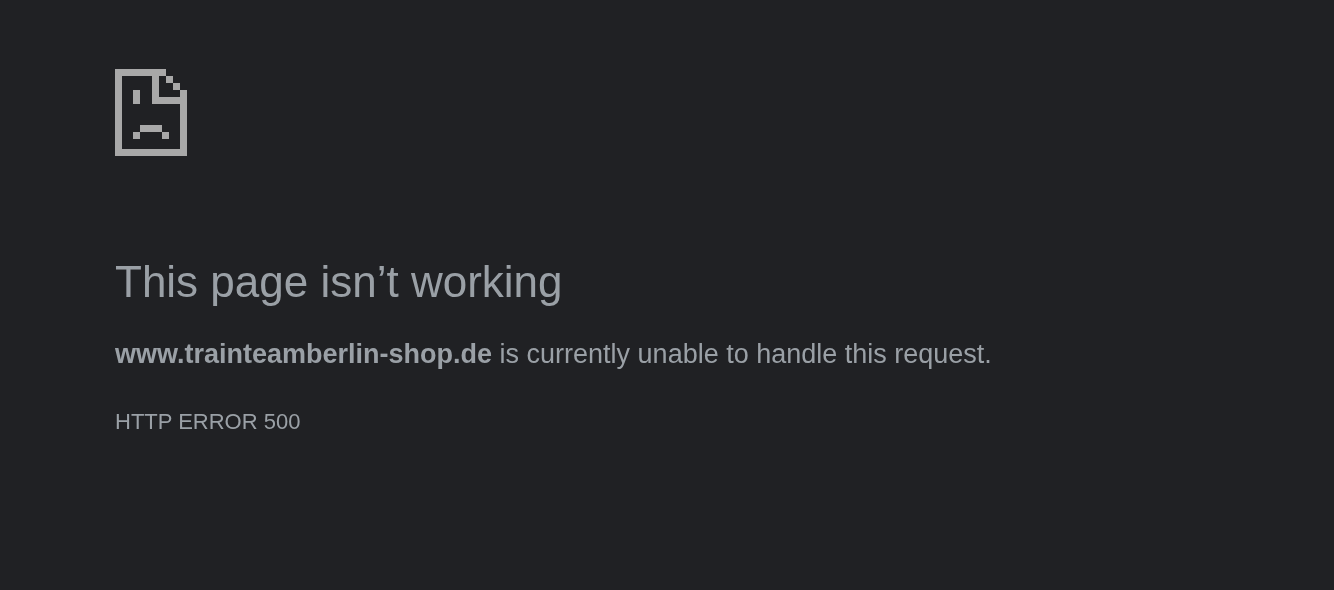 This screenshot has height=590, width=1334. Describe the element at coordinates (208, 422) in the screenshot. I see `error-code: HTTP ERROR 500` at that location.